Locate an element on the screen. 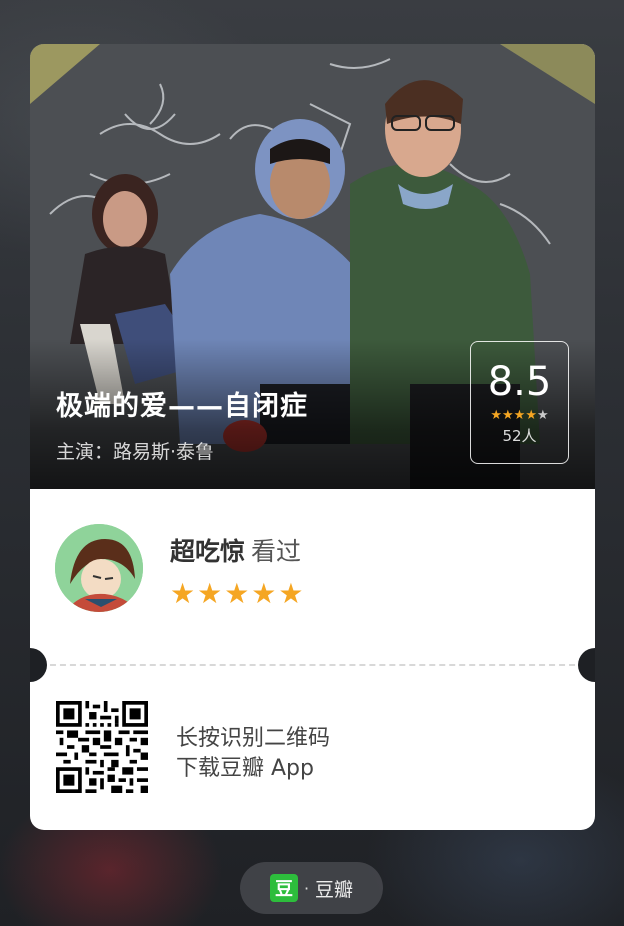 Image resolution: width=624 pixels, height=926 pixels. qr-download-text: 下载豆瓣 App is located at coordinates (245, 768).